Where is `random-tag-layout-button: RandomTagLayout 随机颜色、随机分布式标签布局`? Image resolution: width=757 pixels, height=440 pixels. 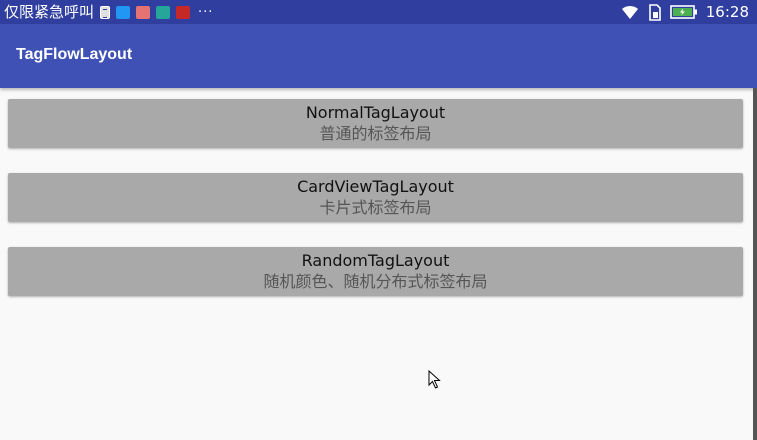 random-tag-layout-button: RandomTagLayout 随机颜色、随机分布式标签布局 is located at coordinates (375, 271).